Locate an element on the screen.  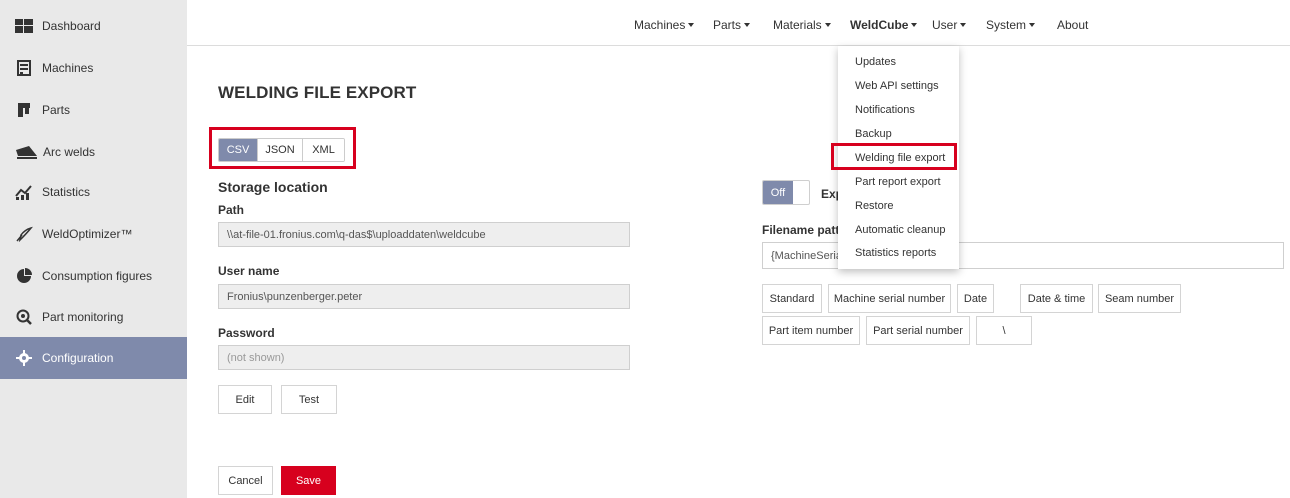
sidebar-item-part-monitoring: Part monitoring is located at coordinates (93, 316).